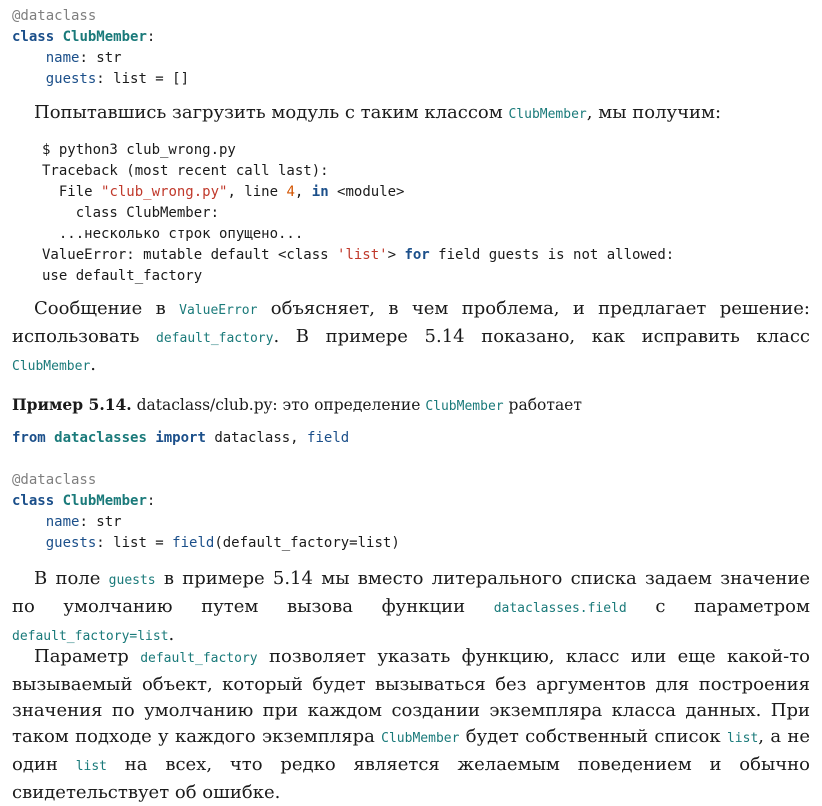 Image resolution: width=822 pixels, height=806 pixels. What do you see at coordinates (71, 79) in the screenshot?
I see `code-attr-guests: guests` at bounding box center [71, 79].